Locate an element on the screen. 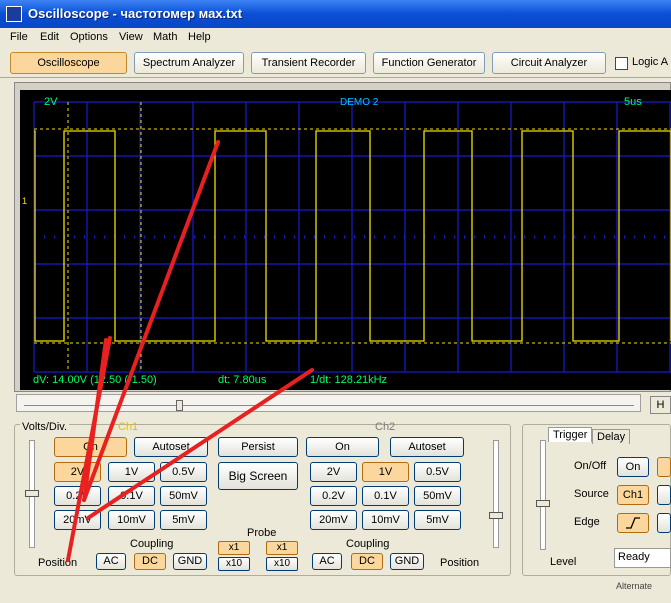 The image size is (671, 603). menu-bar: File Edit Options View Math Help is located at coordinates (335, 38).